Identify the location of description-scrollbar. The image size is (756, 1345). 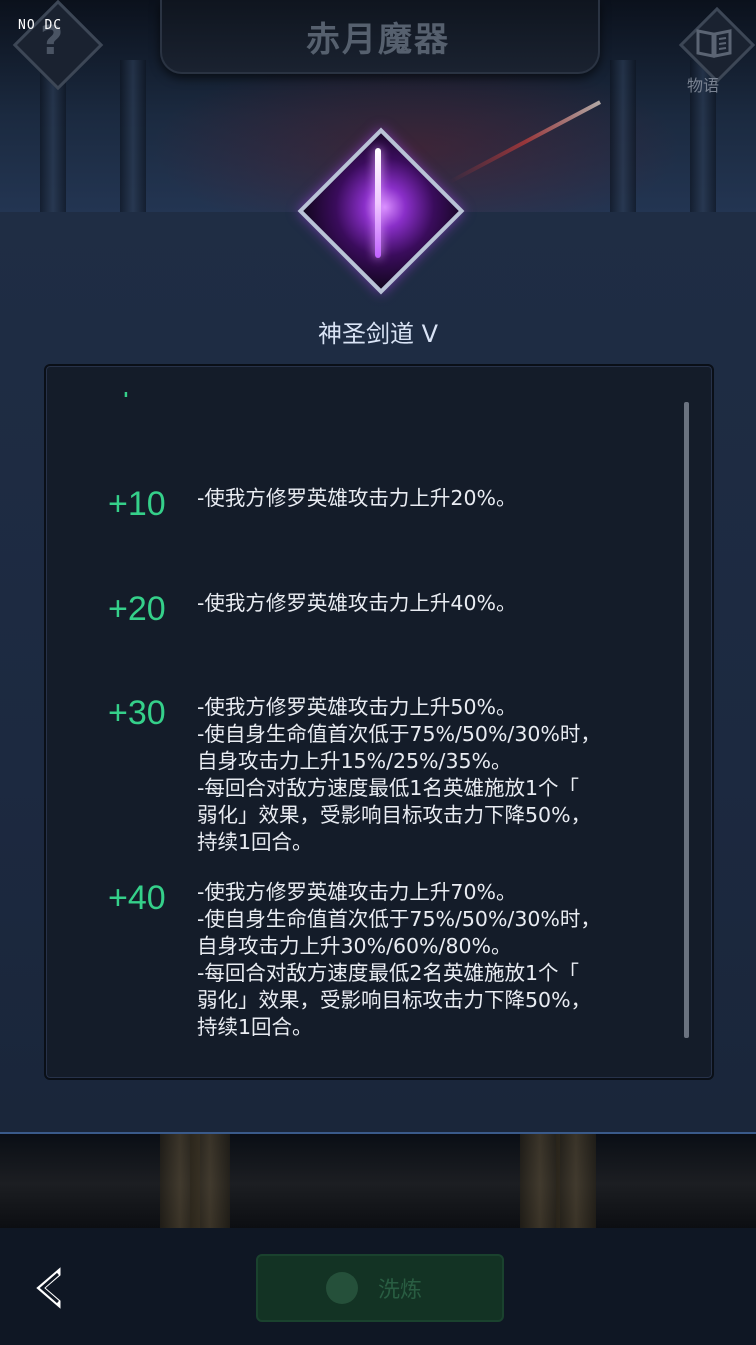
(686, 720).